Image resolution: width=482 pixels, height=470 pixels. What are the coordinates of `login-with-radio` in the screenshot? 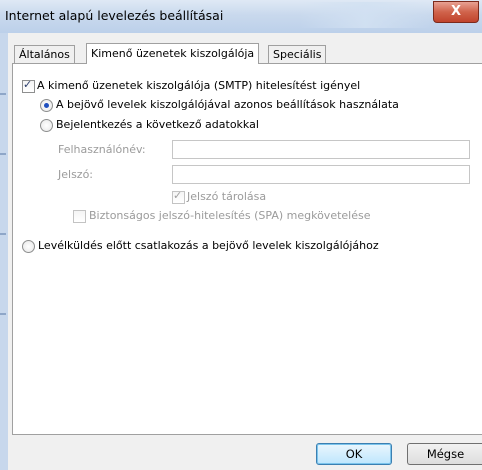 It's located at (46, 125).